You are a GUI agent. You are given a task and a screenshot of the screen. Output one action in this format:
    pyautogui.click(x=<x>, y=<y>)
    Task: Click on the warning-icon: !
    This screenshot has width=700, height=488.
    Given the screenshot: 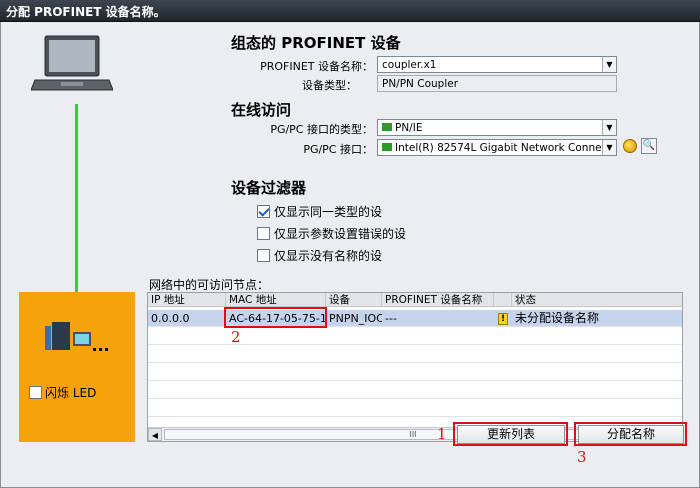 What is the action you would take?
    pyautogui.click(x=503, y=319)
    